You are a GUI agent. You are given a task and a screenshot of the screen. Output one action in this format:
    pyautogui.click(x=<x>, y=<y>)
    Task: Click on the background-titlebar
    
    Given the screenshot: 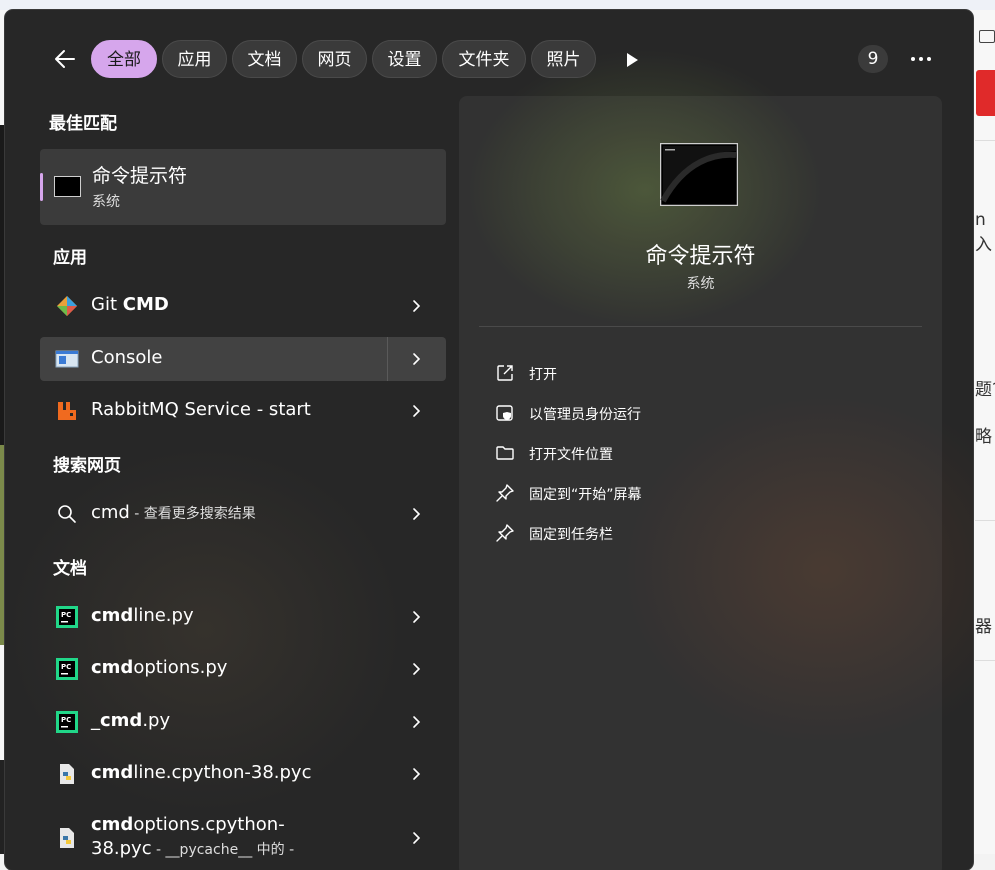 What is the action you would take?
    pyautogui.click(x=497, y=5)
    